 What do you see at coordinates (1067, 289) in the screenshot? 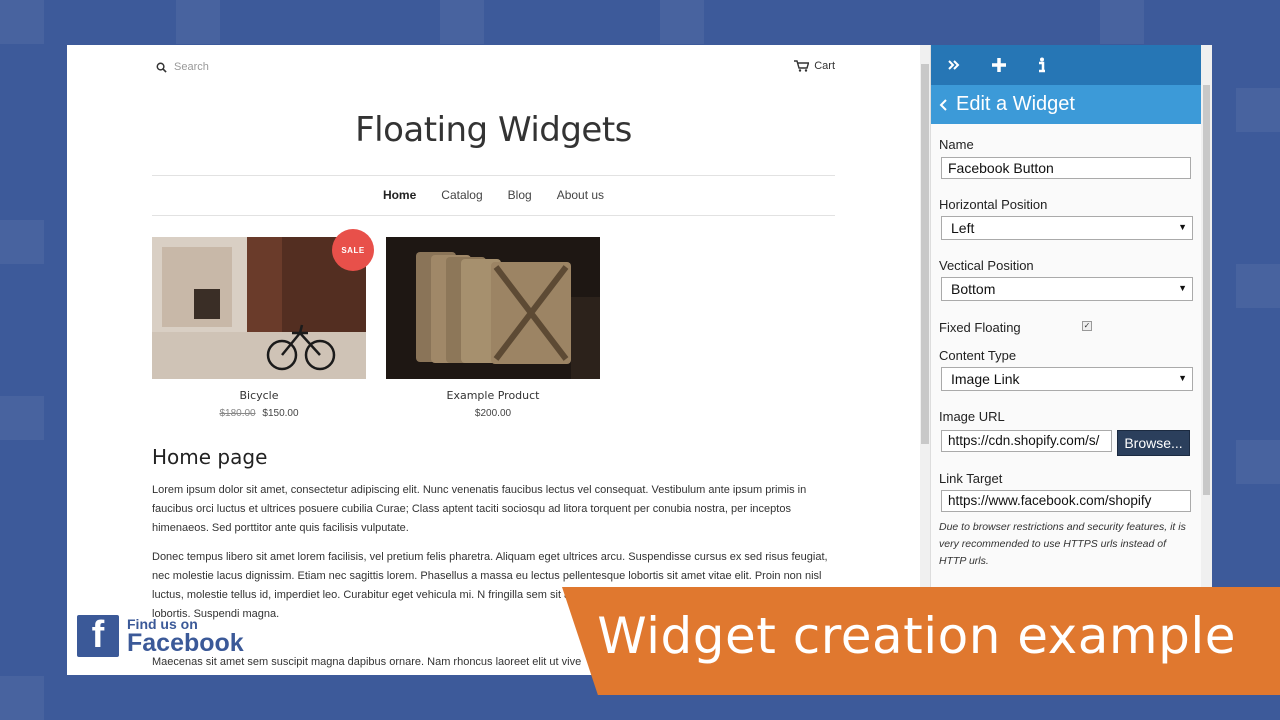
I see `vpos-select: Bottom ▼` at bounding box center [1067, 289].